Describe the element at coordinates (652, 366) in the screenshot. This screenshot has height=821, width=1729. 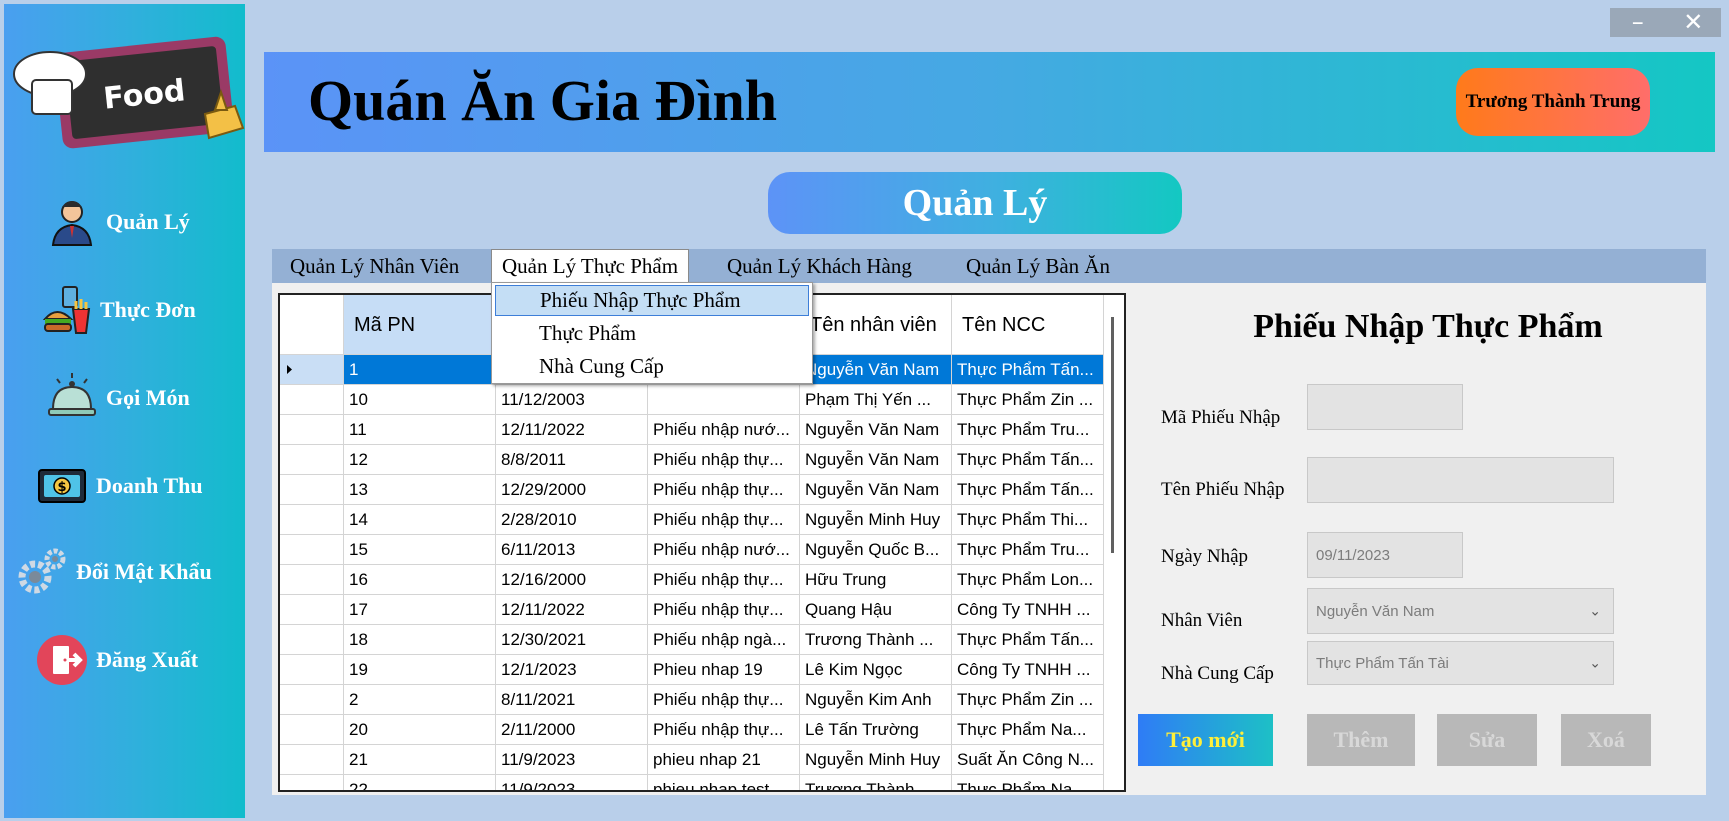
I see `dropdown-item-nha-cung-cap: Nhà Cung Cấp` at that location.